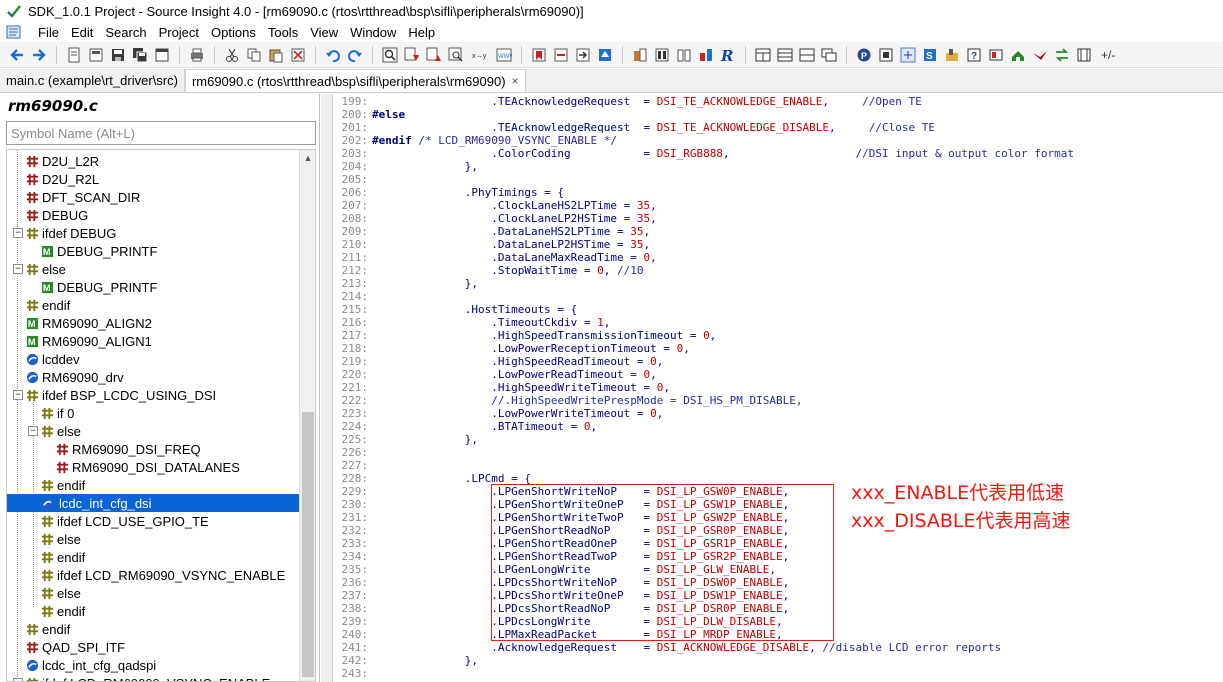 This screenshot has height=682, width=1223. What do you see at coordinates (154, 449) in the screenshot?
I see `symbol-item: RM69090_DSI_FREQ` at bounding box center [154, 449].